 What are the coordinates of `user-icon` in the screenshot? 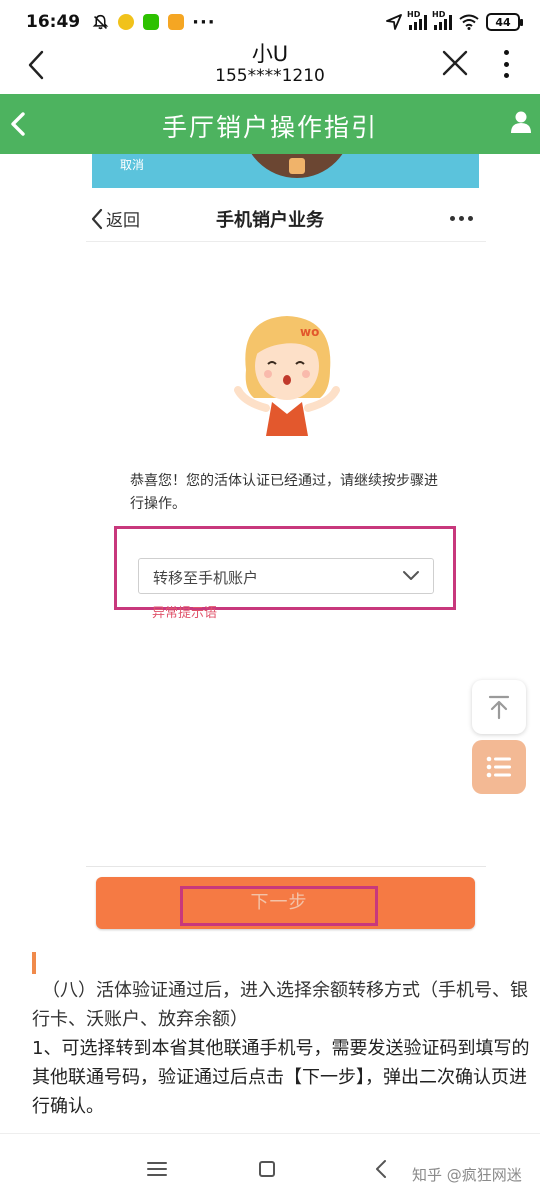 It's located at (521, 122).